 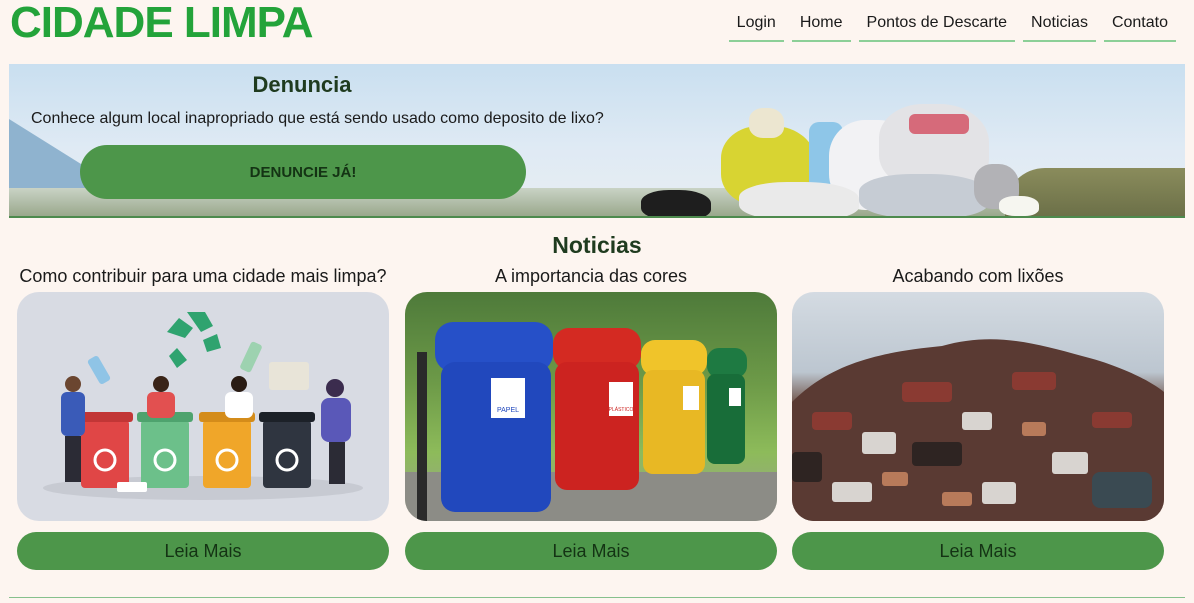 I want to click on footer-divider, so click(x=597, y=597).